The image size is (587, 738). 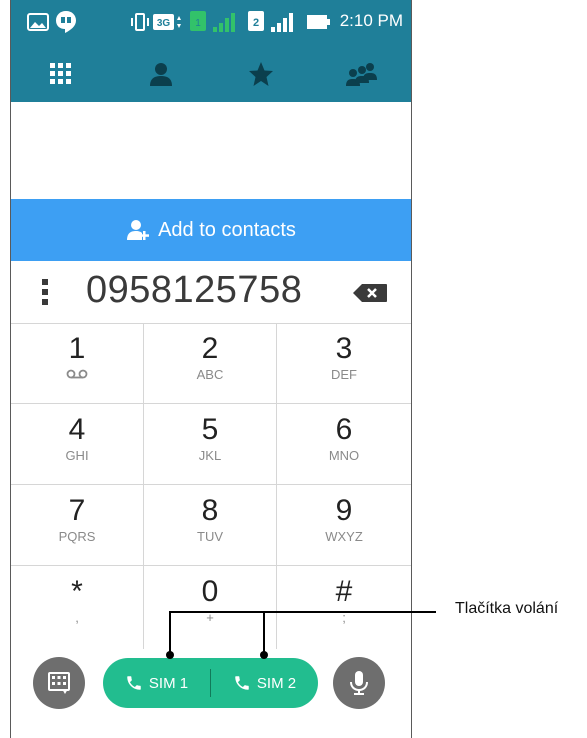 I want to click on svg-text: 2, so click(x=256, y=23).